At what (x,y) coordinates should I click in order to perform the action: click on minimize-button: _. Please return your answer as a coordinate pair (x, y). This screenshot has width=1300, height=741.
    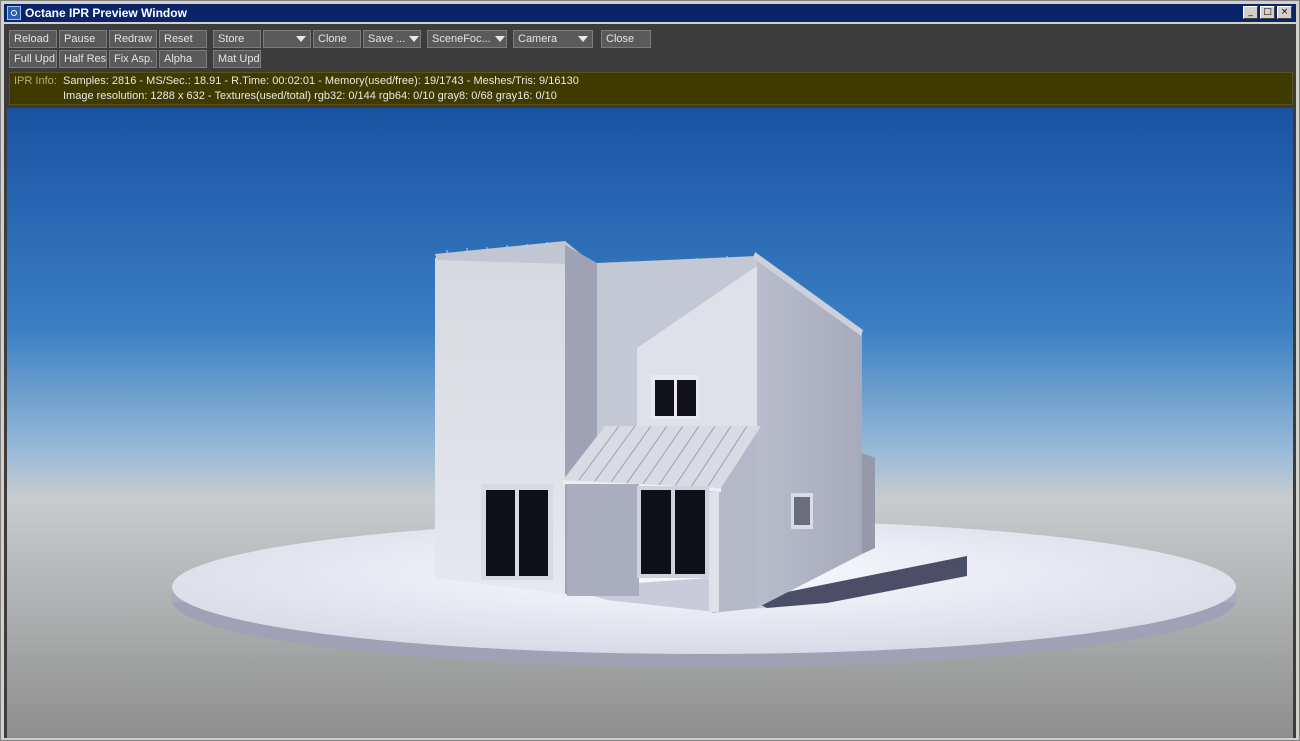
    Looking at the image, I should click on (1250, 12).